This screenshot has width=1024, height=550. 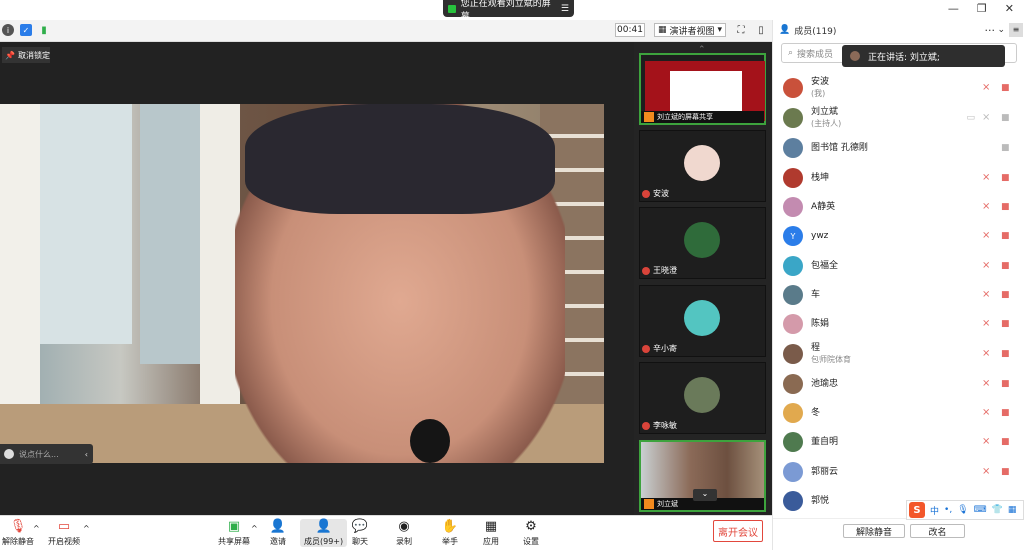 What do you see at coordinates (901, 118) in the screenshot?
I see `member-row: 刘立斌 (主持人) ▭ ⨯ ■` at bounding box center [901, 118].